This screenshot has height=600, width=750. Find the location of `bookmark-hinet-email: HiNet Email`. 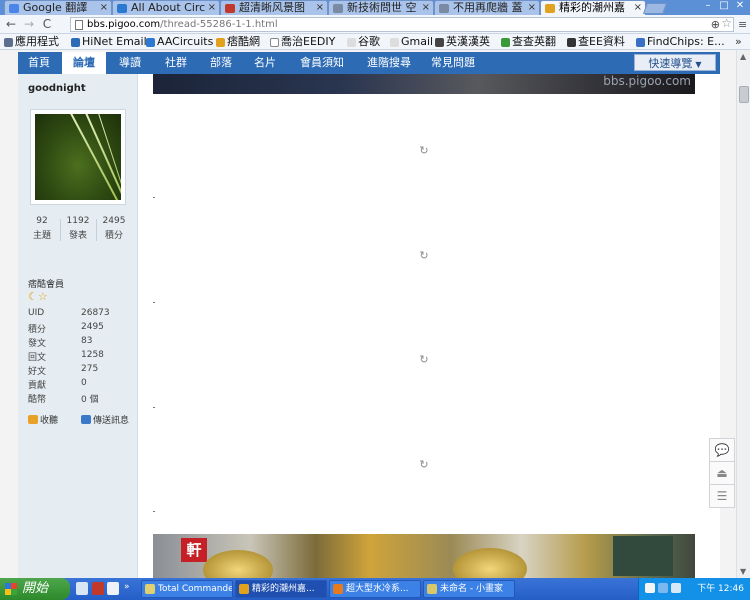

bookmark-hinet-email: HiNet Email is located at coordinates (109, 41).